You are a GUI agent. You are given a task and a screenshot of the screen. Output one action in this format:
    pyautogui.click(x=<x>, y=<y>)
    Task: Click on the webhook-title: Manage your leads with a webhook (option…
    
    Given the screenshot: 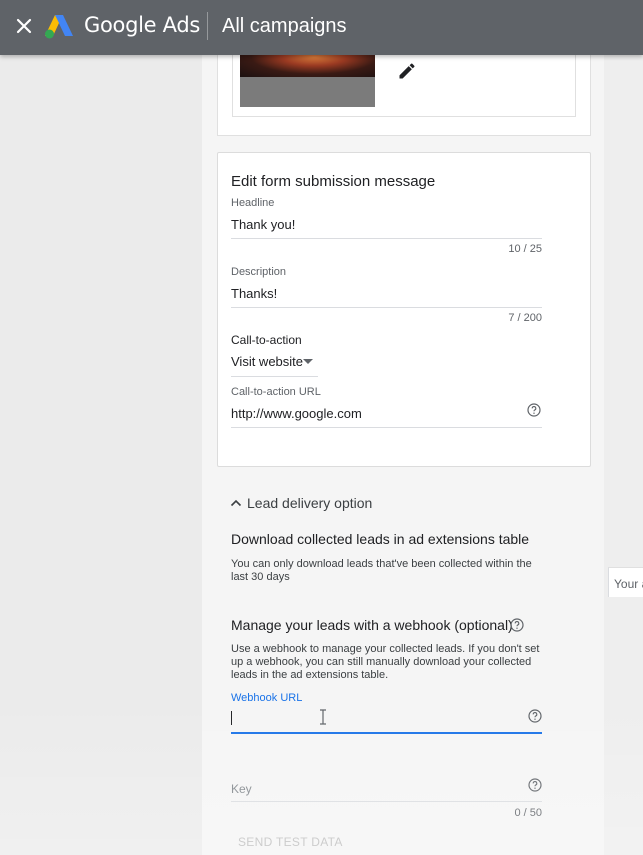 What is the action you would take?
    pyautogui.click(x=372, y=625)
    